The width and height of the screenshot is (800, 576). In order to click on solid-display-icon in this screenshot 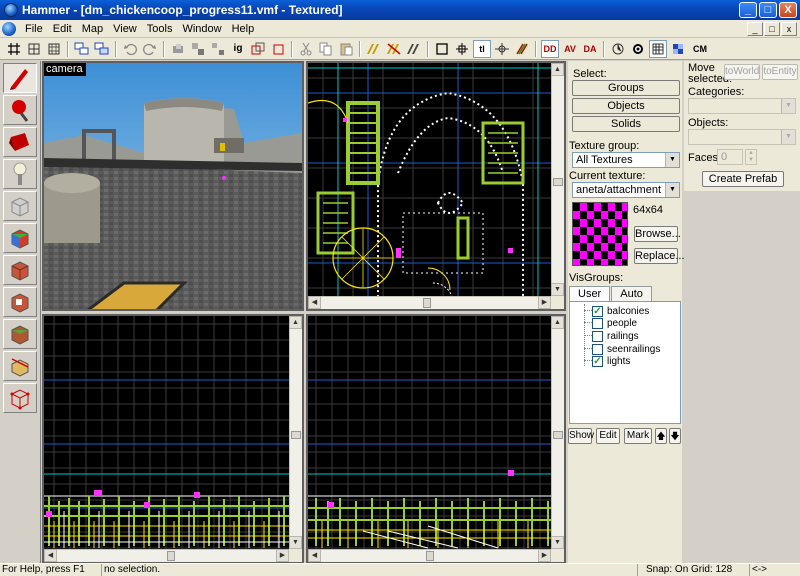, I will do `click(678, 49)`.